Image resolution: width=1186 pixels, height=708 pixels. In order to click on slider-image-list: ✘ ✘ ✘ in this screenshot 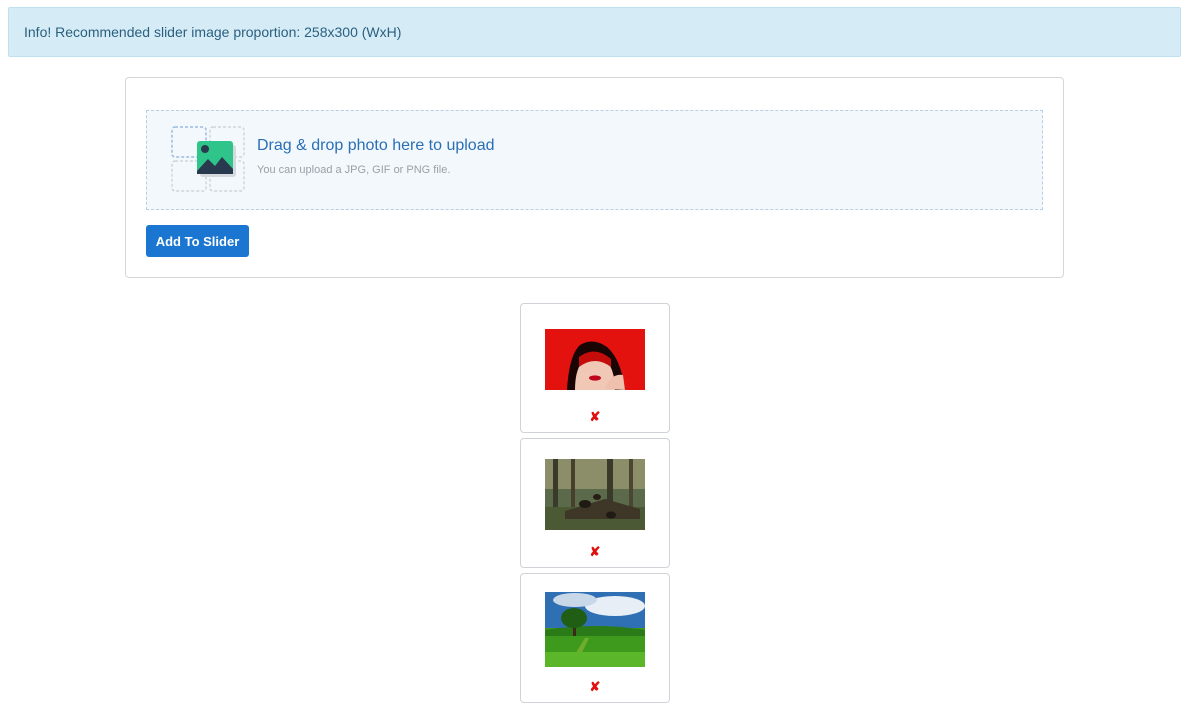, I will do `click(595, 505)`.